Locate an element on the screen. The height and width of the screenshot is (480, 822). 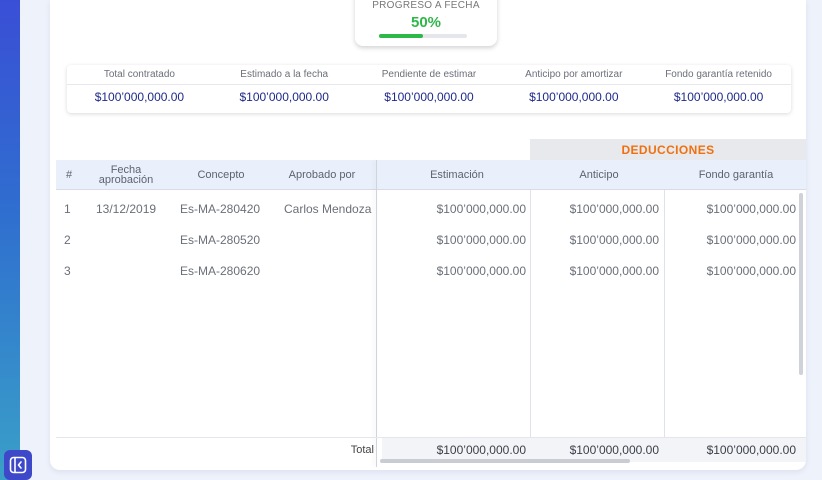
progress-bar-fill is located at coordinates (401, 36).